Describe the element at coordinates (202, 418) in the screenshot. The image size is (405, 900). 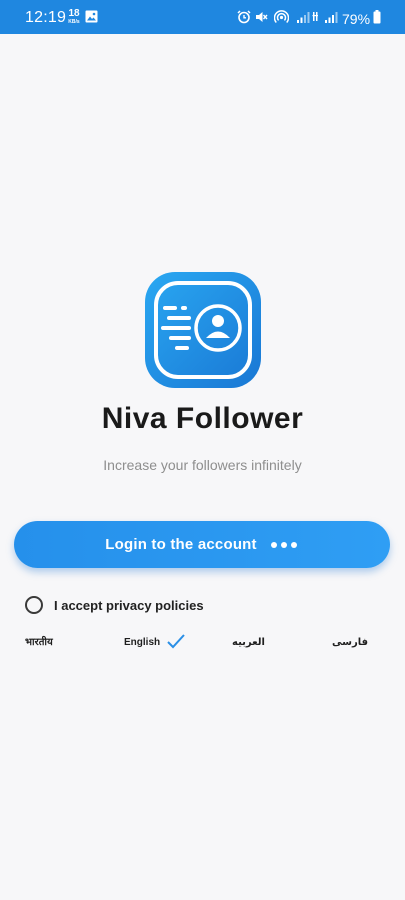
I see `app-title: Niva Follower` at that location.